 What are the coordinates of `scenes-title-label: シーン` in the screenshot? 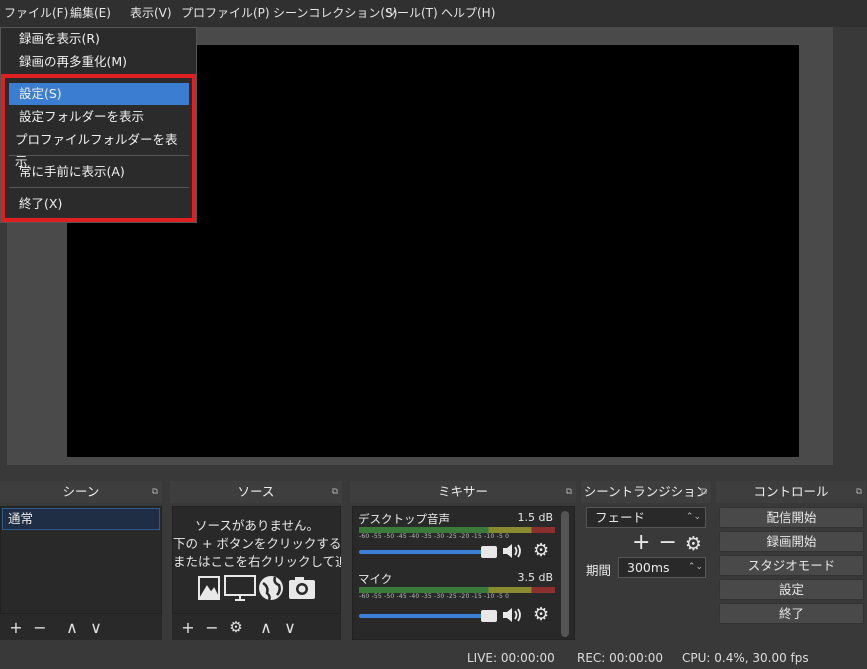 It's located at (81, 491).